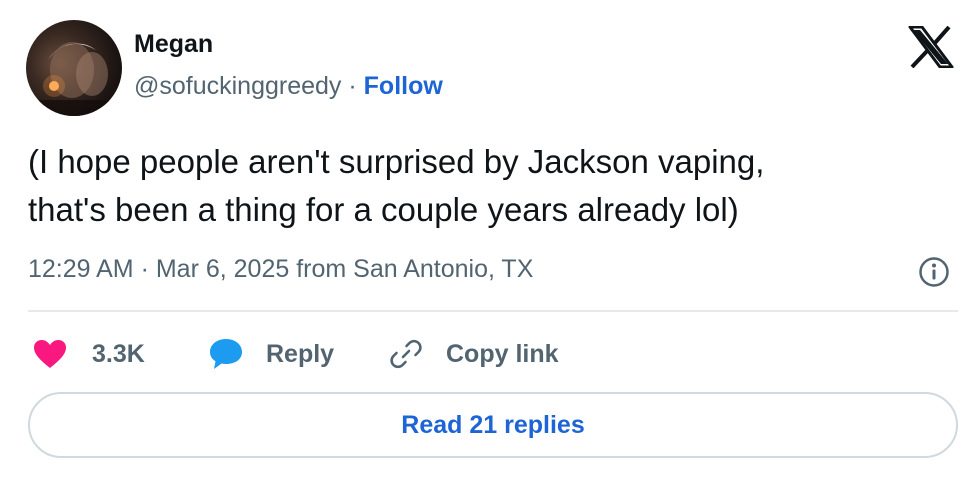  Describe the element at coordinates (50, 354) in the screenshot. I see `heart-icon` at that location.